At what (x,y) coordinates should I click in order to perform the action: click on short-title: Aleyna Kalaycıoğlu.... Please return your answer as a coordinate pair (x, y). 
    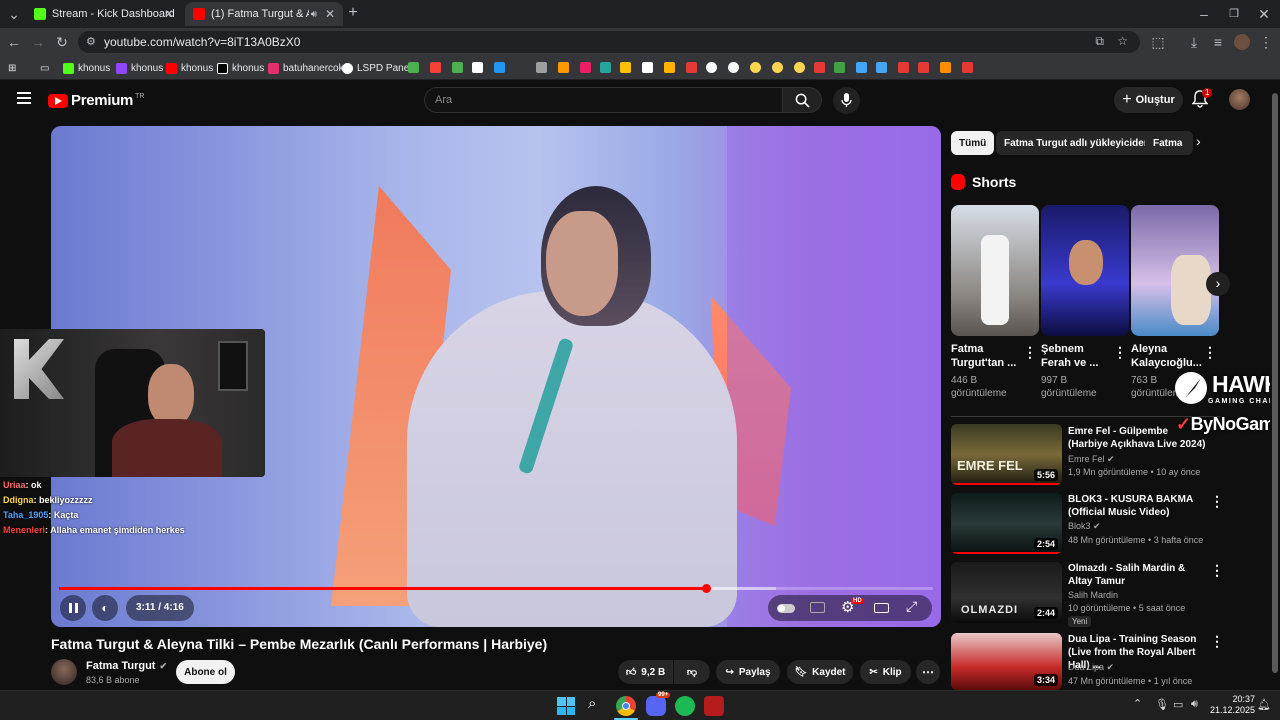
    Looking at the image, I should click on (1166, 356).